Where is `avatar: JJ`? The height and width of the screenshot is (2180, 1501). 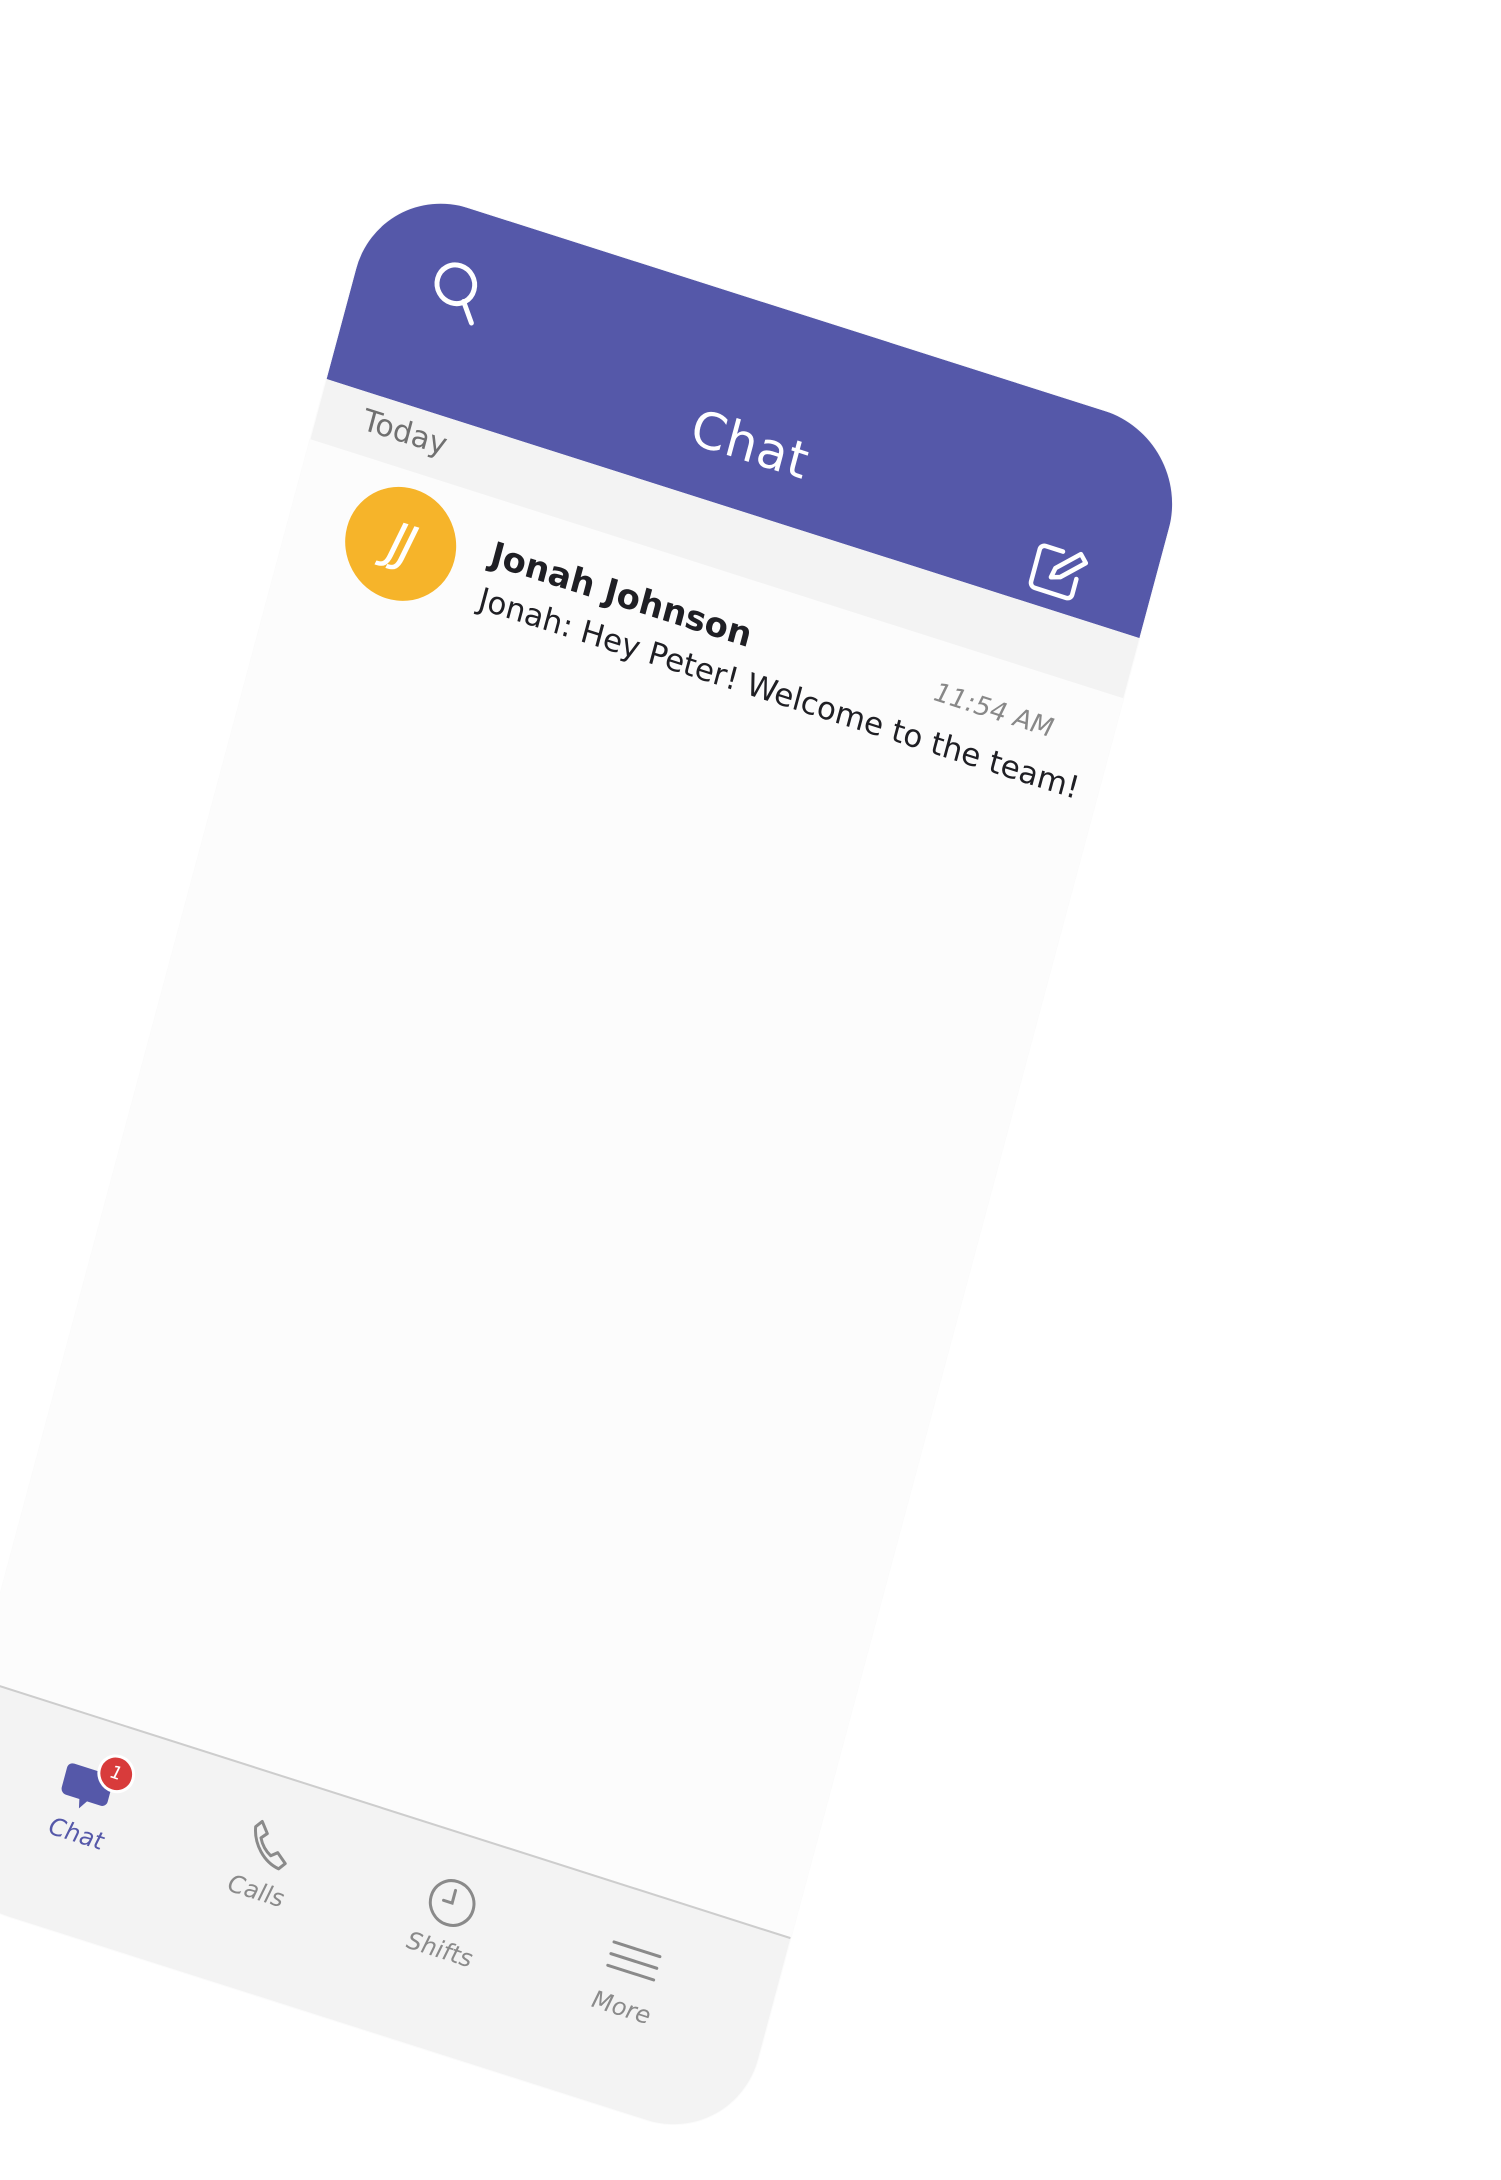
avatar: JJ is located at coordinates (400, 544).